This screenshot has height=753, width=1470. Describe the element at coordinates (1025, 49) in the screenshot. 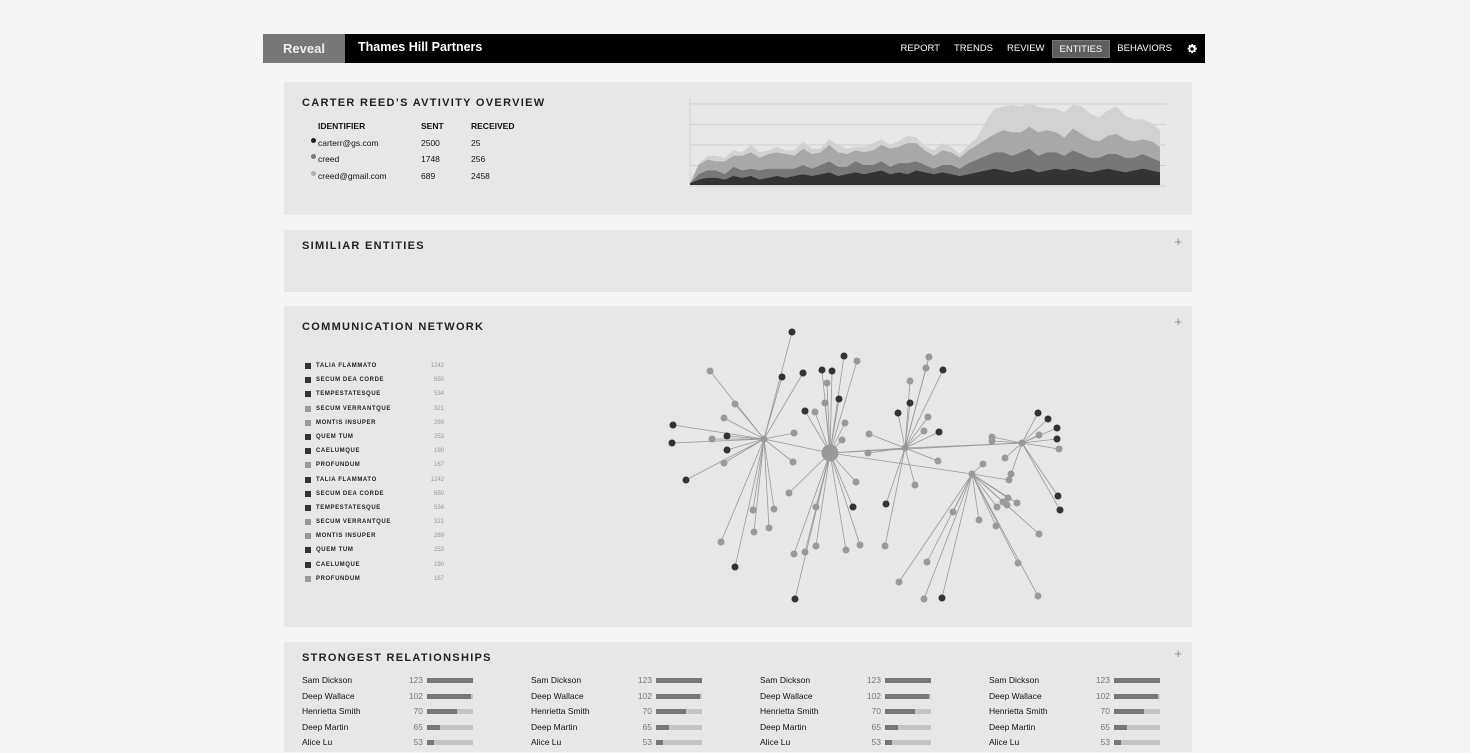

I see `nav-review: REVIEW` at that location.